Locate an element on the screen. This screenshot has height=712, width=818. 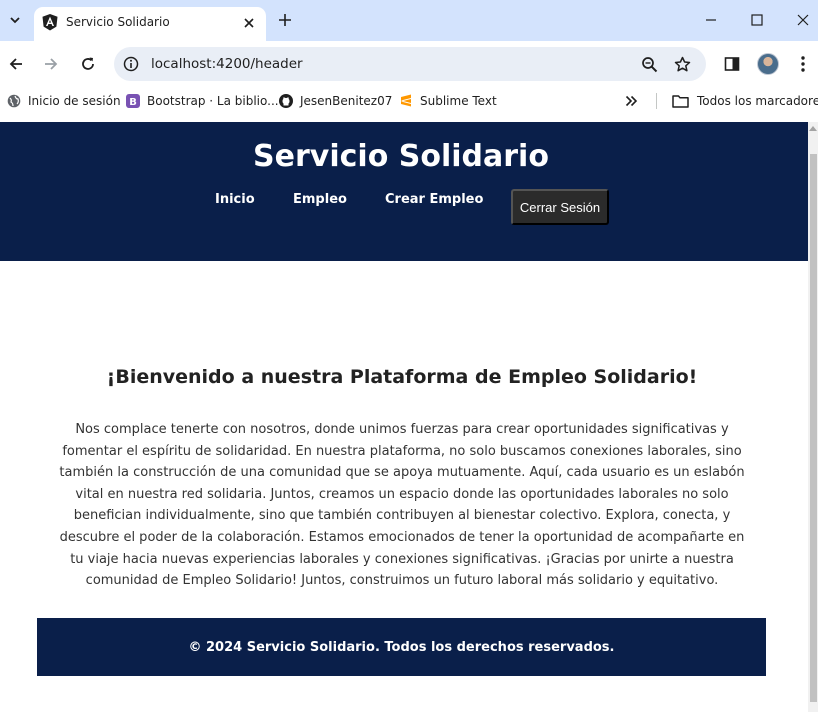
nav-link-empleo: Empleo is located at coordinates (320, 200).